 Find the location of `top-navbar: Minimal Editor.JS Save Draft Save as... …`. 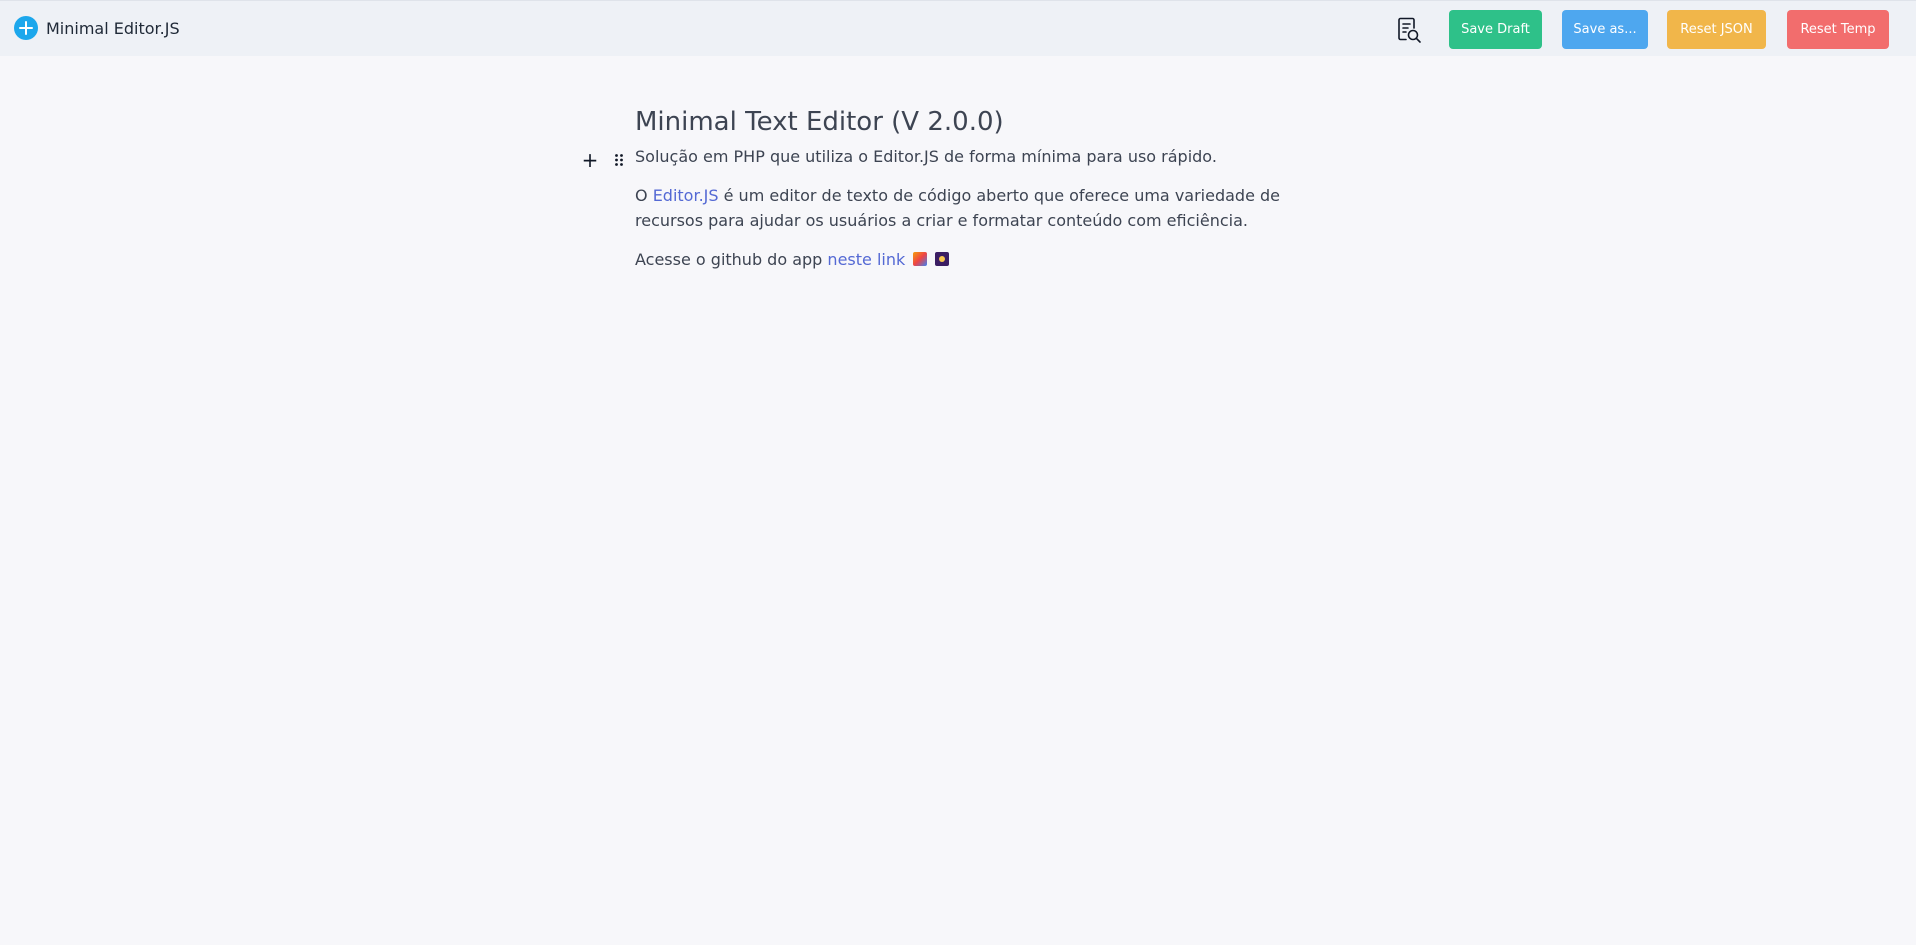

top-navbar: Minimal Editor.JS Save Draft Save as... … is located at coordinates (958, 28).